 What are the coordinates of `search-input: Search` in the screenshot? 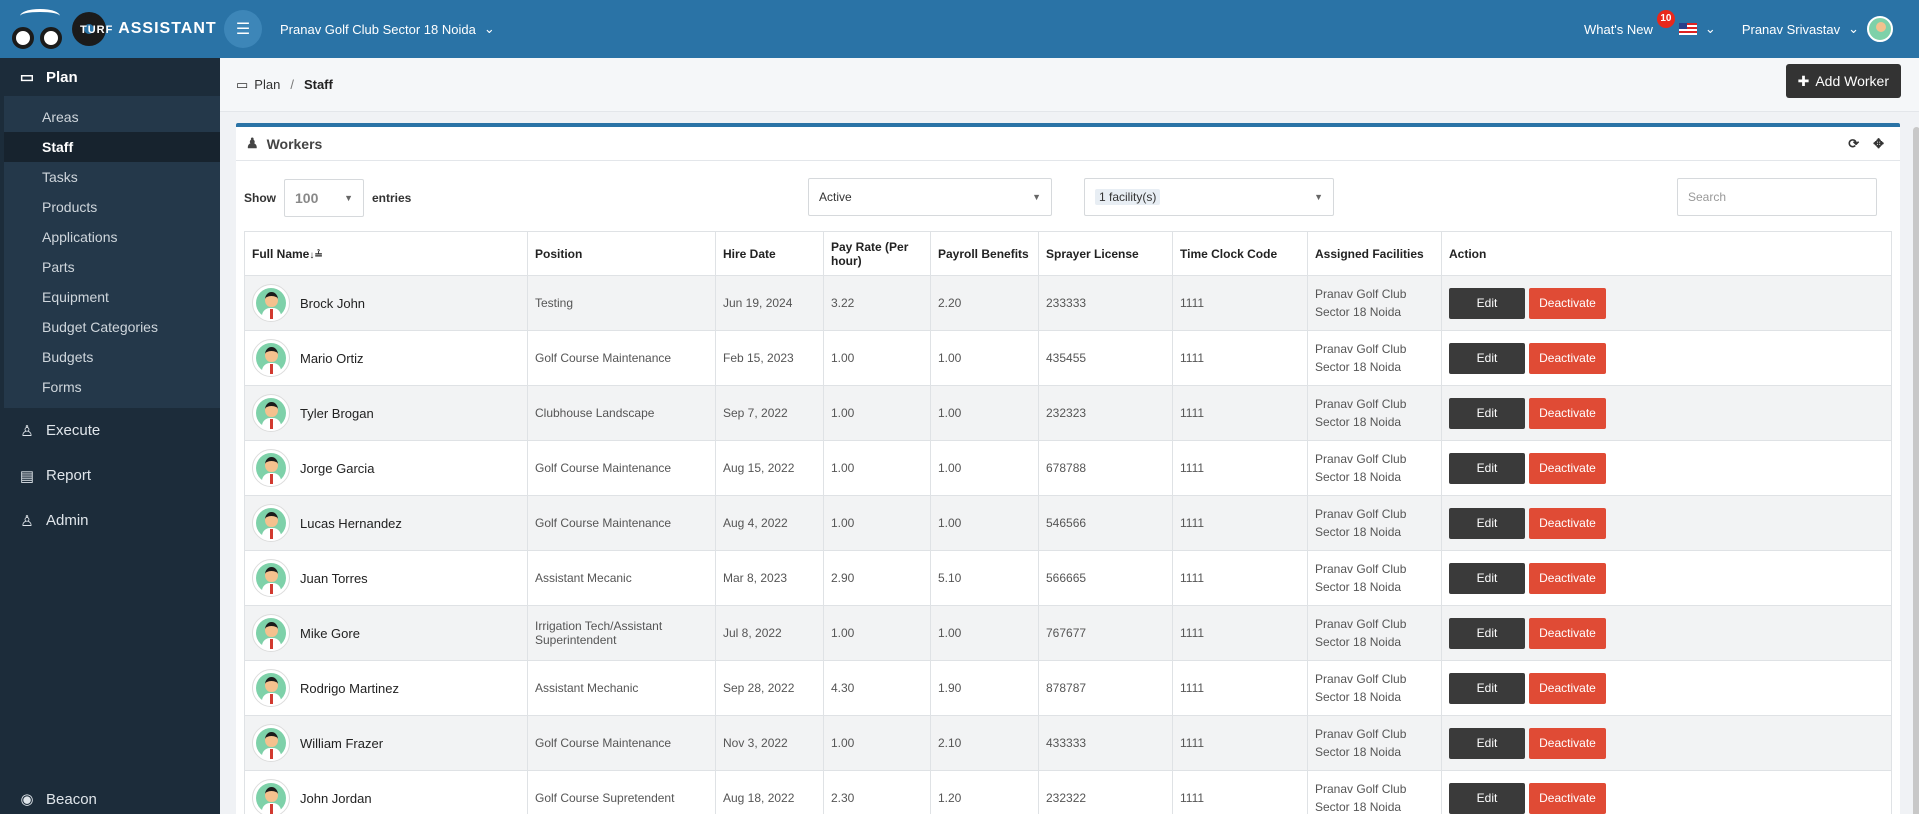 It's located at (1777, 197).